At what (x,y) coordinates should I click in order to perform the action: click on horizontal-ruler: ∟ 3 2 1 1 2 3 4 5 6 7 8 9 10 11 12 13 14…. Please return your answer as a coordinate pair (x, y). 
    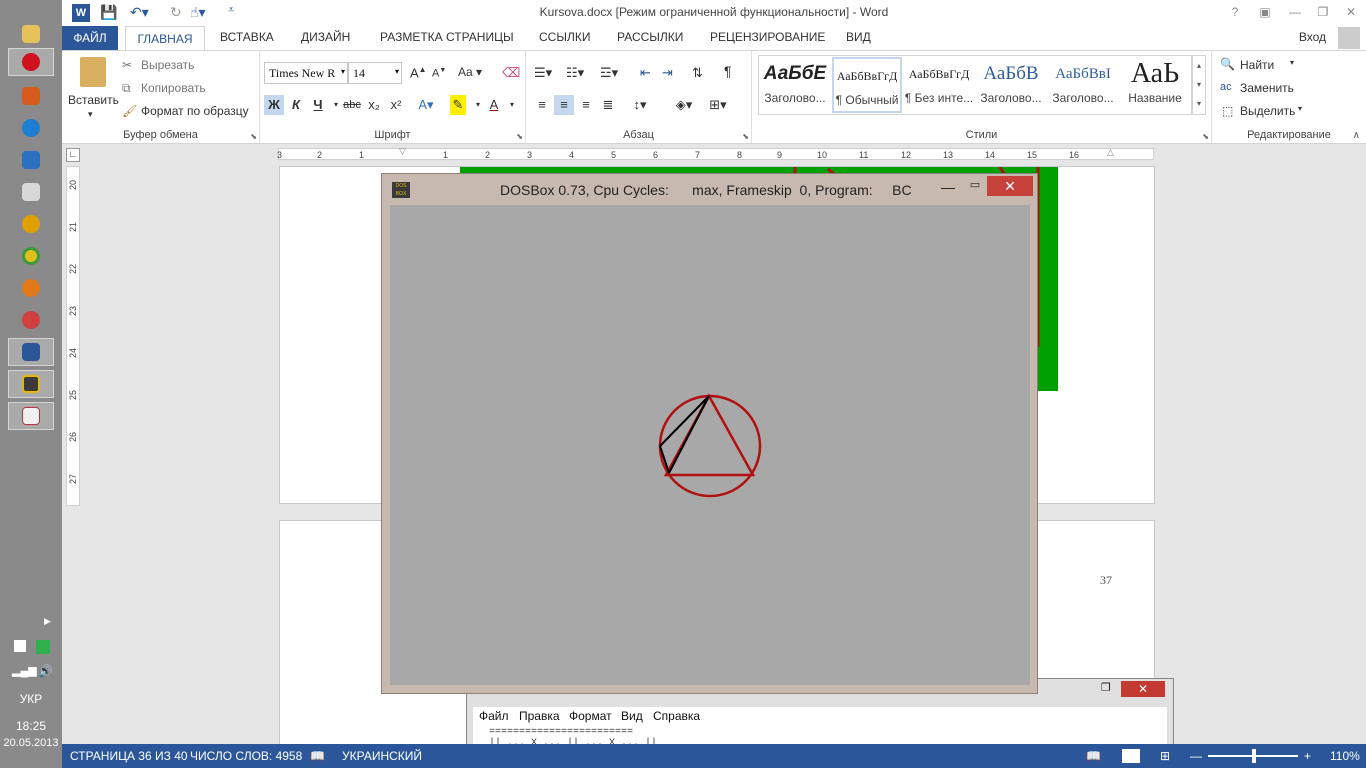
    Looking at the image, I should click on (714, 155).